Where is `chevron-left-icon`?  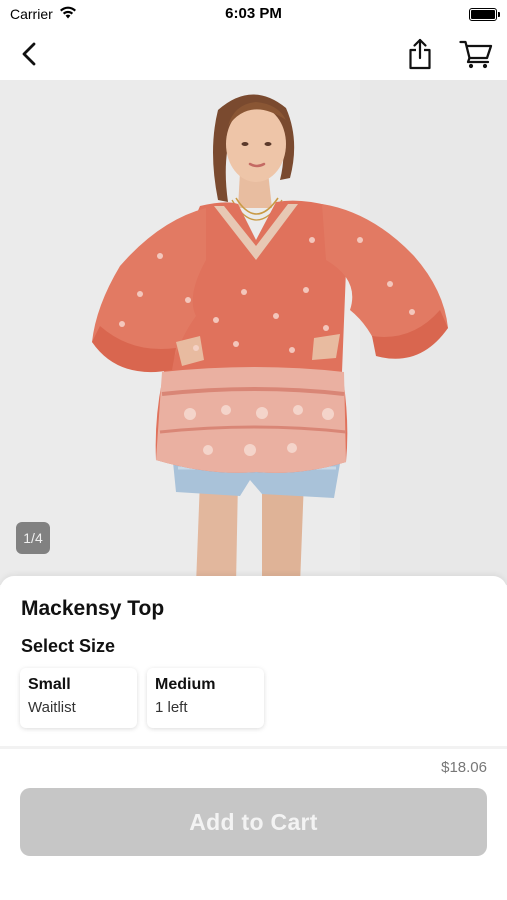
chevron-left-icon is located at coordinates (29, 54).